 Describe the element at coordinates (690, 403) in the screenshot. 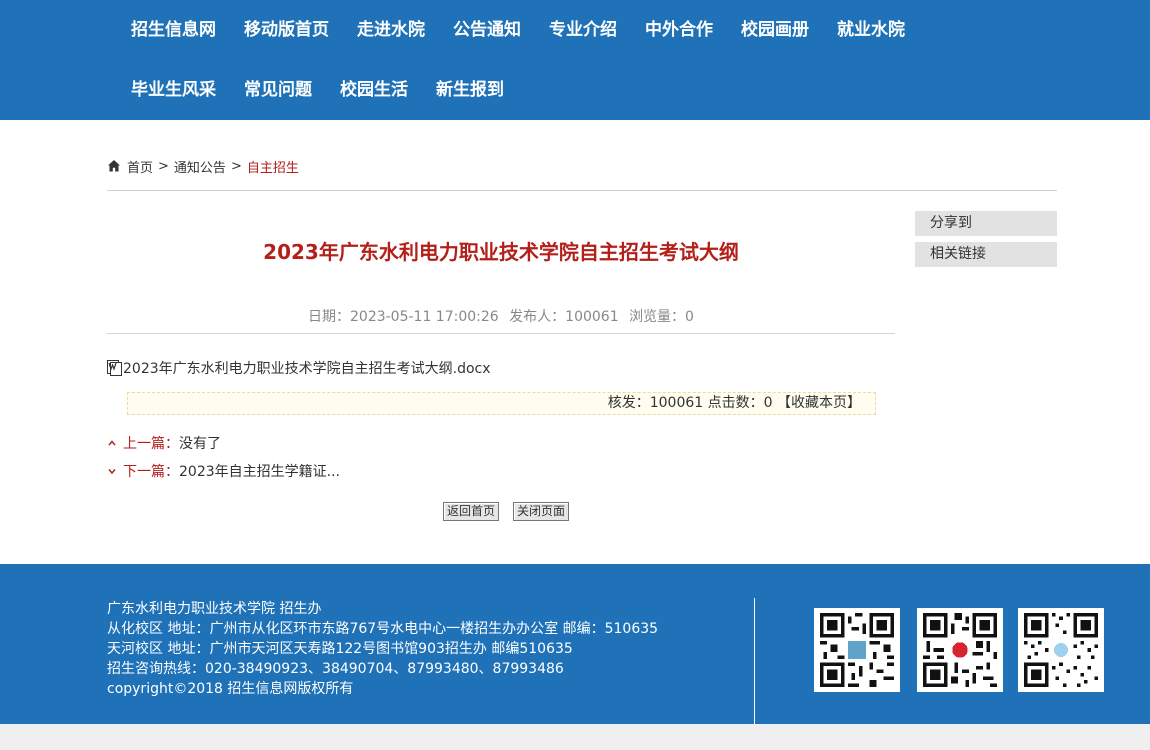

I see `article-stats: 核发：100061 点击数：0` at that location.